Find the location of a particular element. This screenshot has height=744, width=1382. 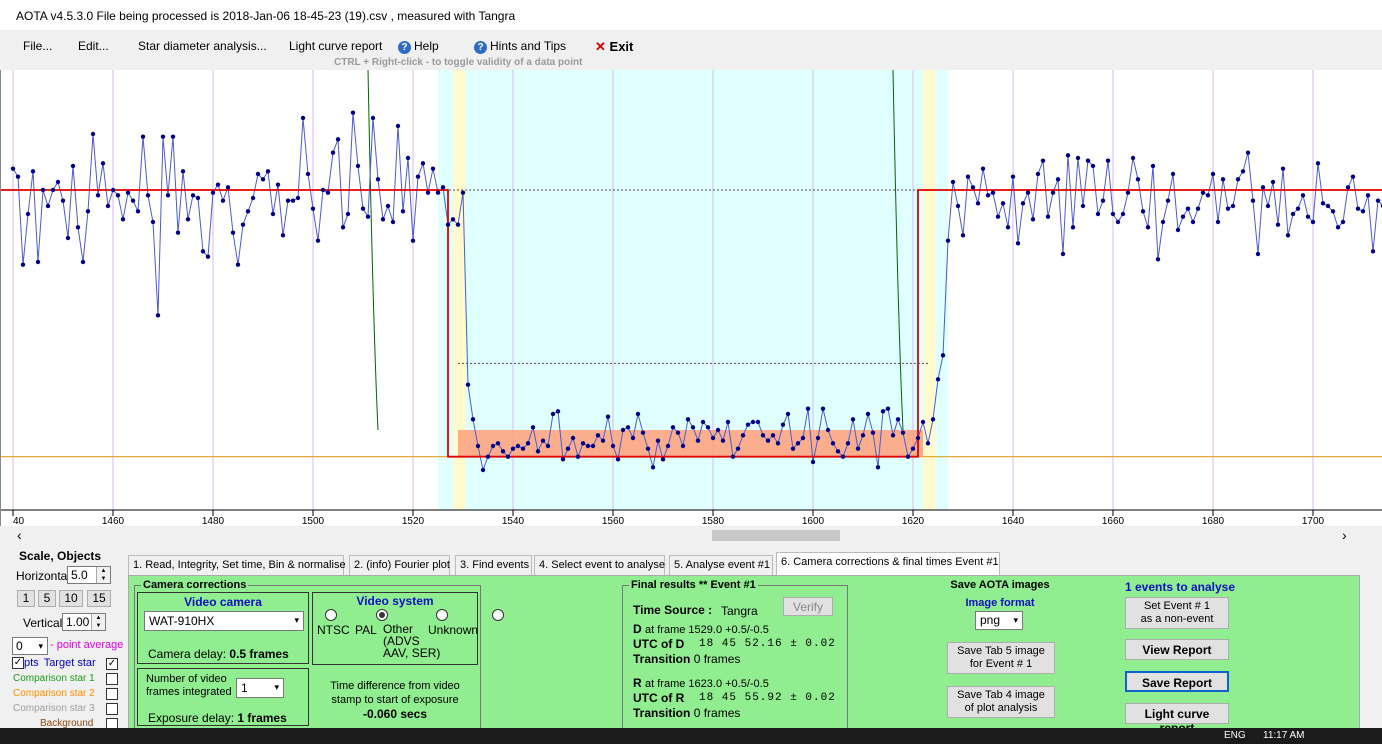

save-report-button: Save Report is located at coordinates (1177, 681).